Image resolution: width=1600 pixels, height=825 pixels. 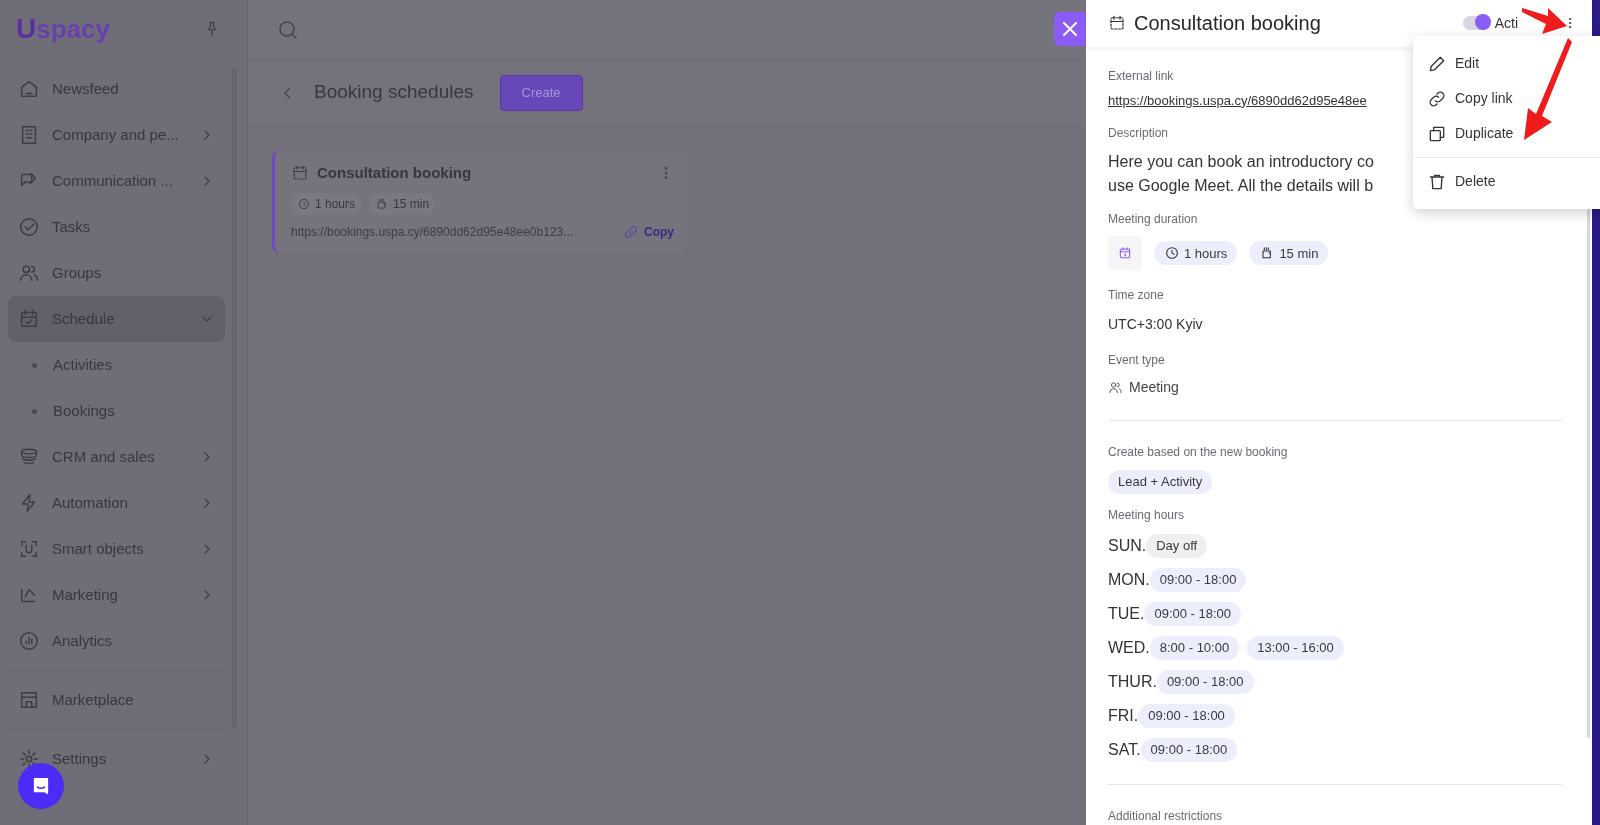 I want to click on logo-mark: U, so click(x=26, y=29).